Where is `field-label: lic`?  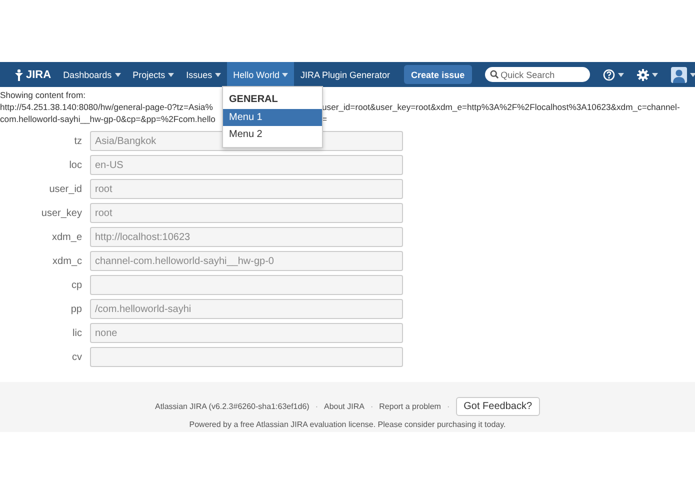 field-label: lic is located at coordinates (77, 333).